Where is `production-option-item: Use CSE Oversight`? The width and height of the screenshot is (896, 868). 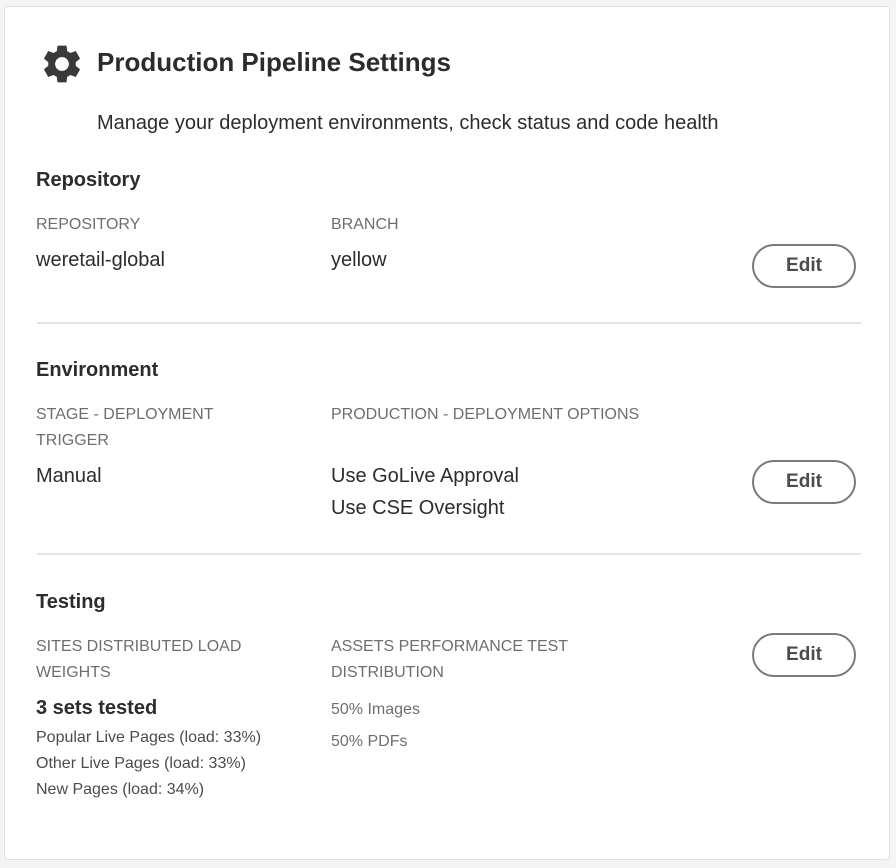 production-option-item: Use CSE Oversight is located at coordinates (418, 508).